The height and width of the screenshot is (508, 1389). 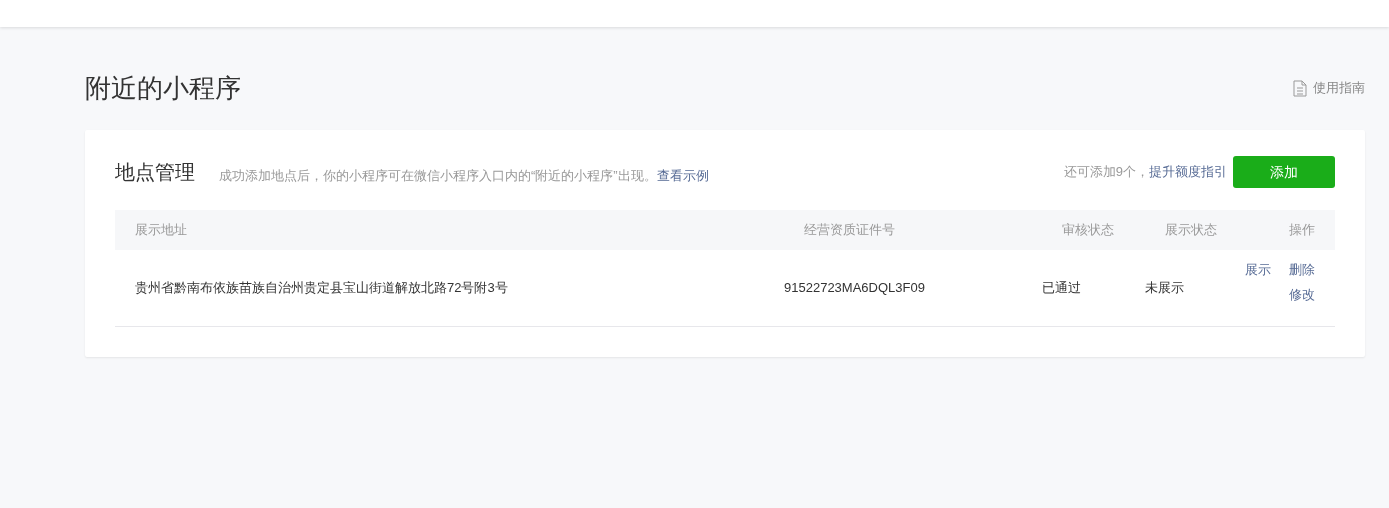 What do you see at coordinates (163, 88) in the screenshot?
I see `page-title: 附近的小程序` at bounding box center [163, 88].